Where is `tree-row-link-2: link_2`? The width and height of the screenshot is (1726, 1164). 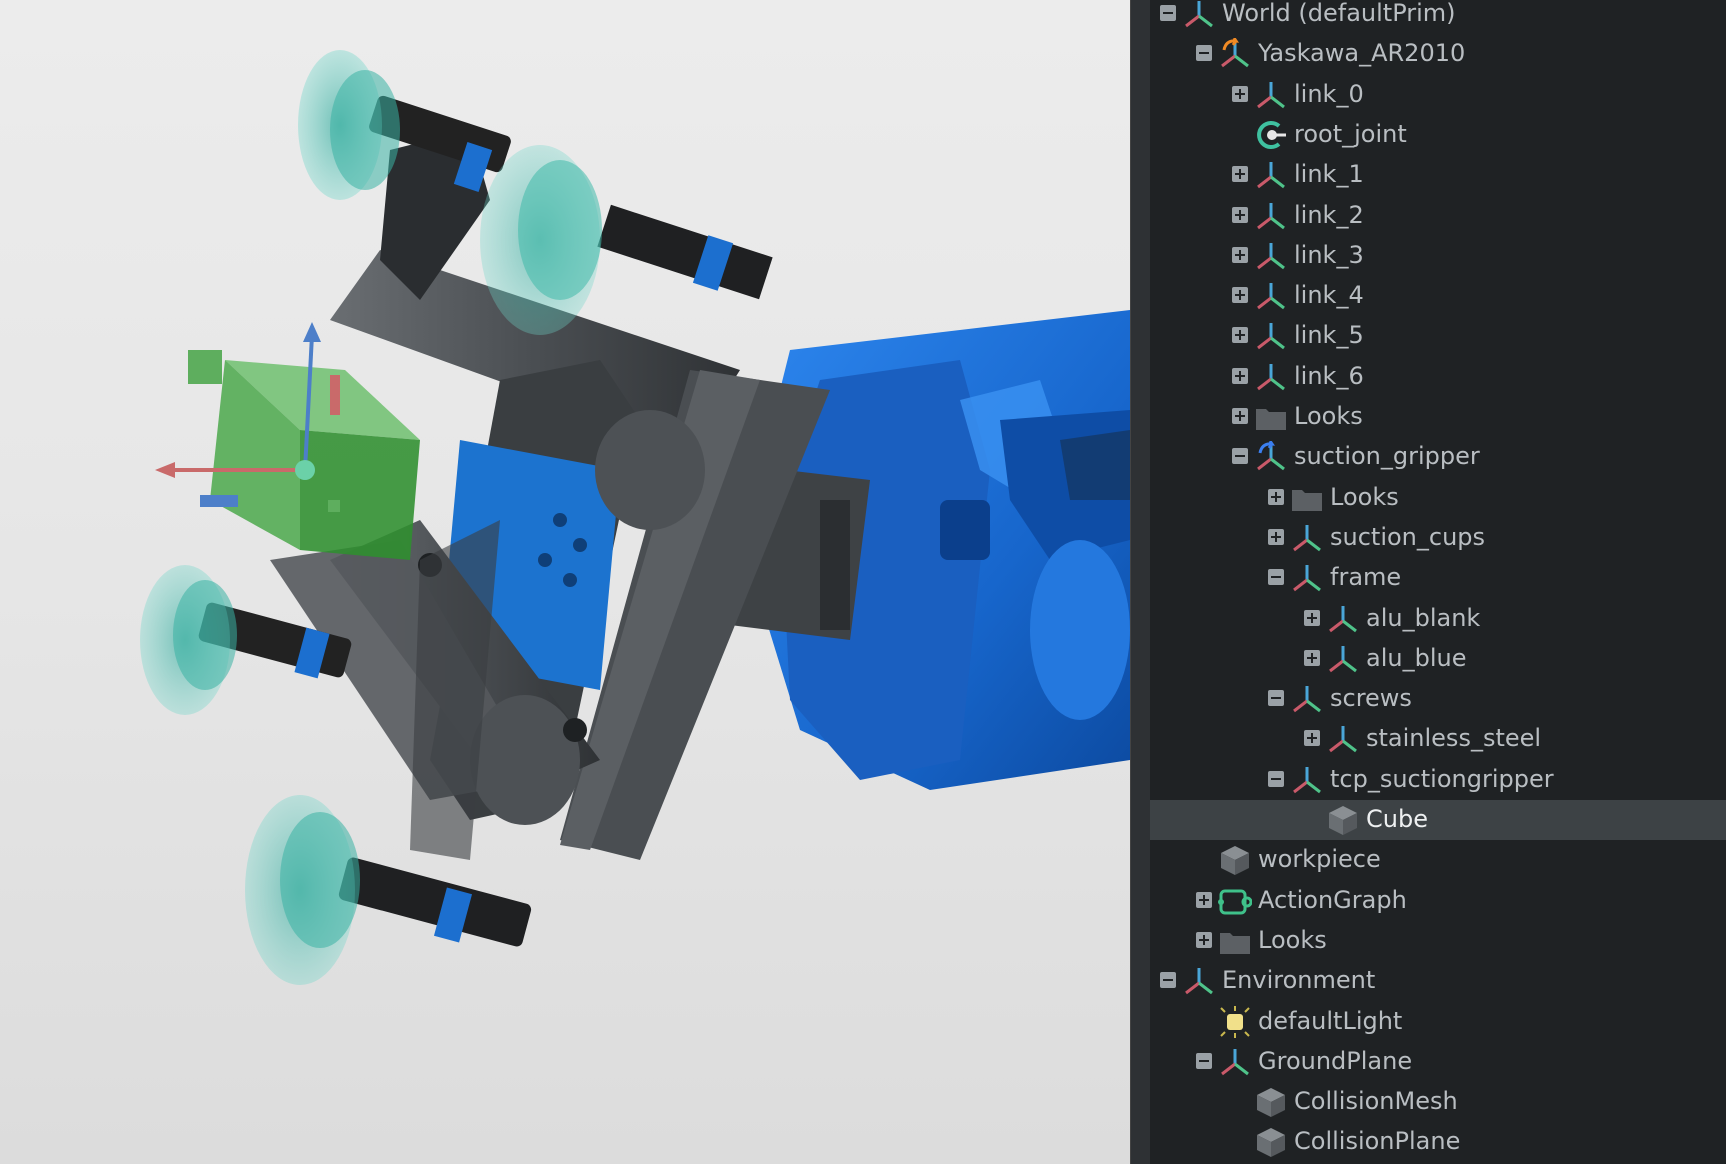 tree-row-link-2: link_2 is located at coordinates (1438, 216).